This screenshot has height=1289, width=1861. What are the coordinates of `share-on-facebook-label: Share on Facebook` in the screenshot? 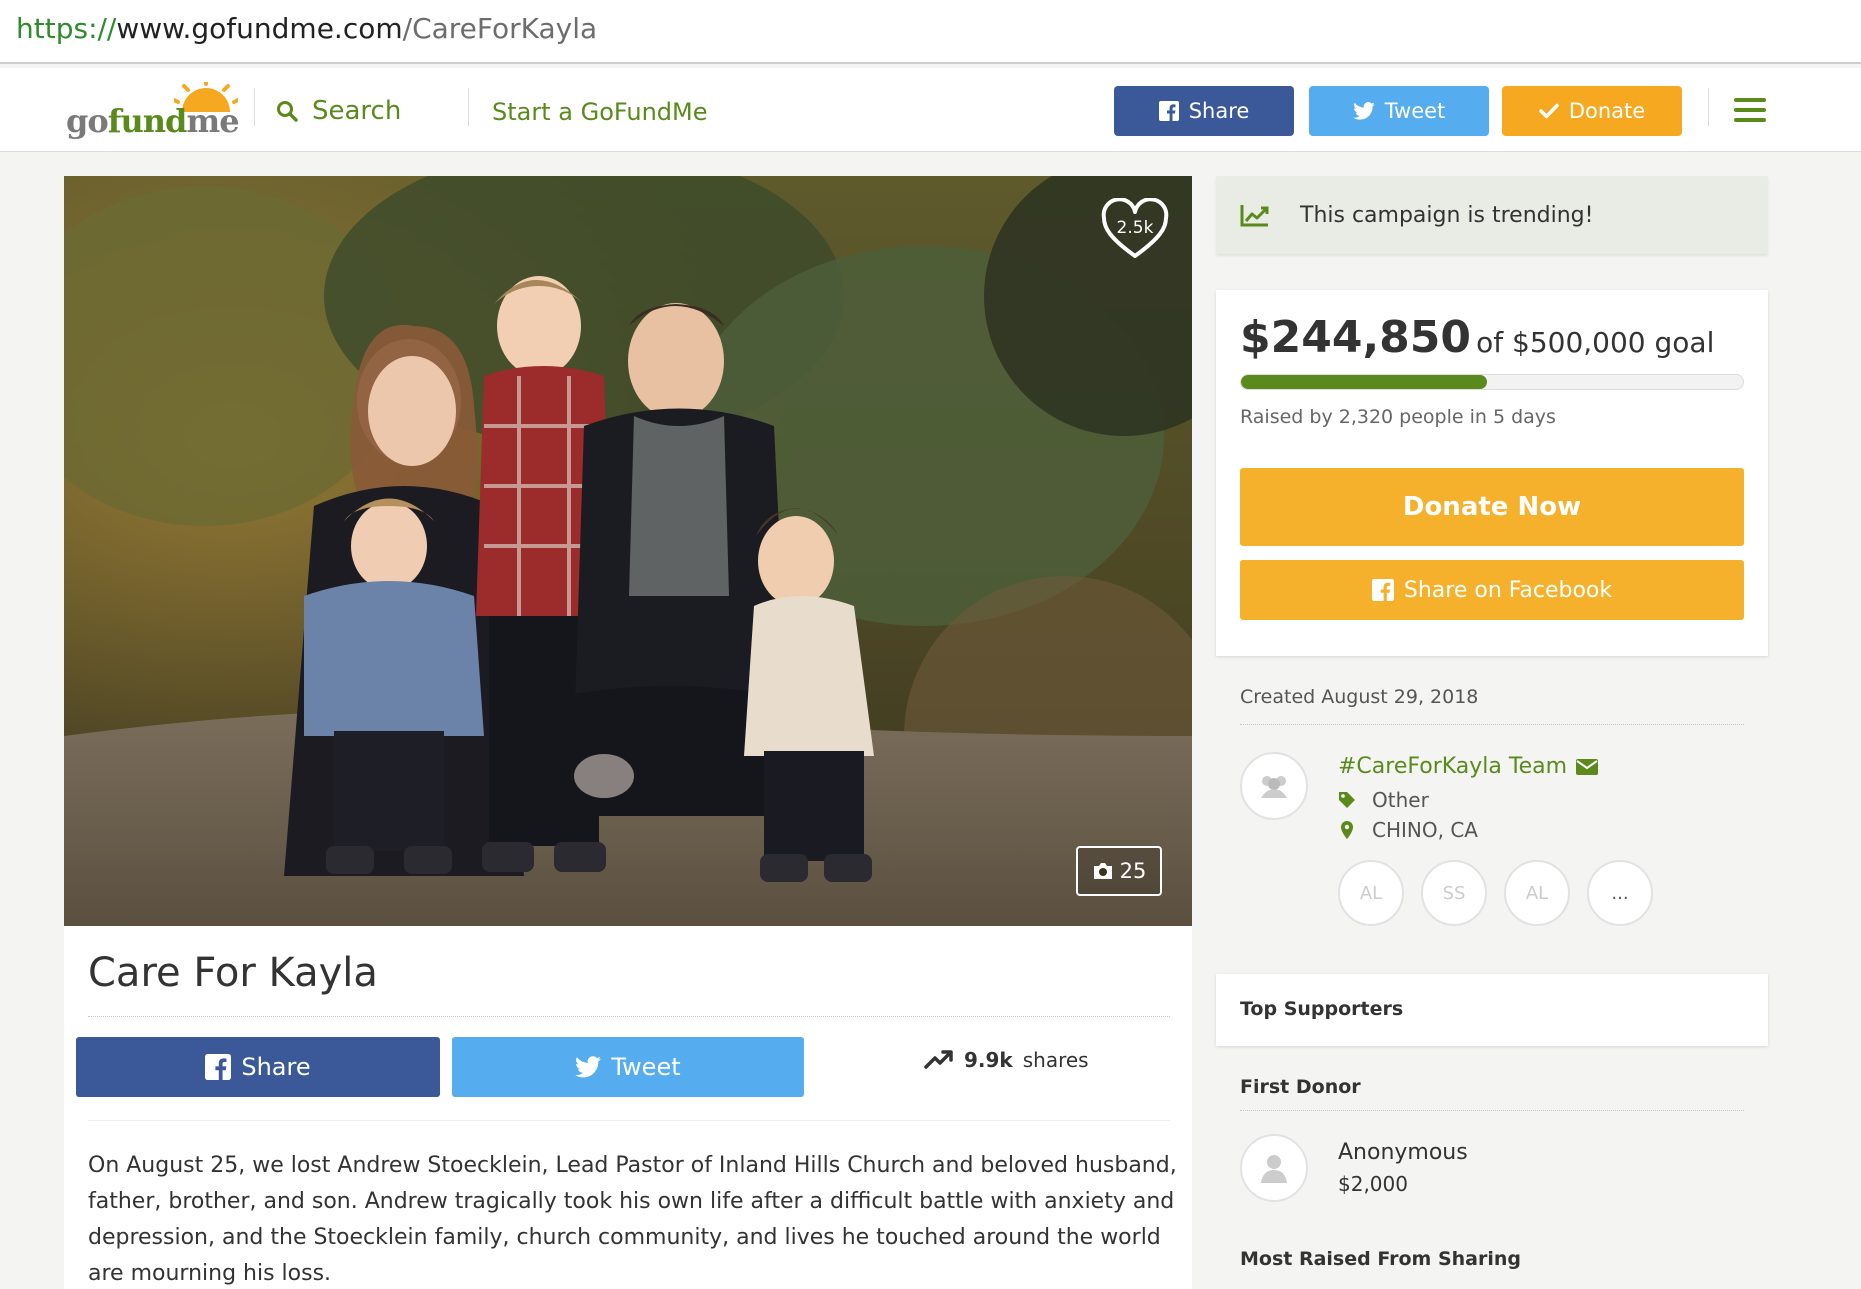 It's located at (1508, 590).